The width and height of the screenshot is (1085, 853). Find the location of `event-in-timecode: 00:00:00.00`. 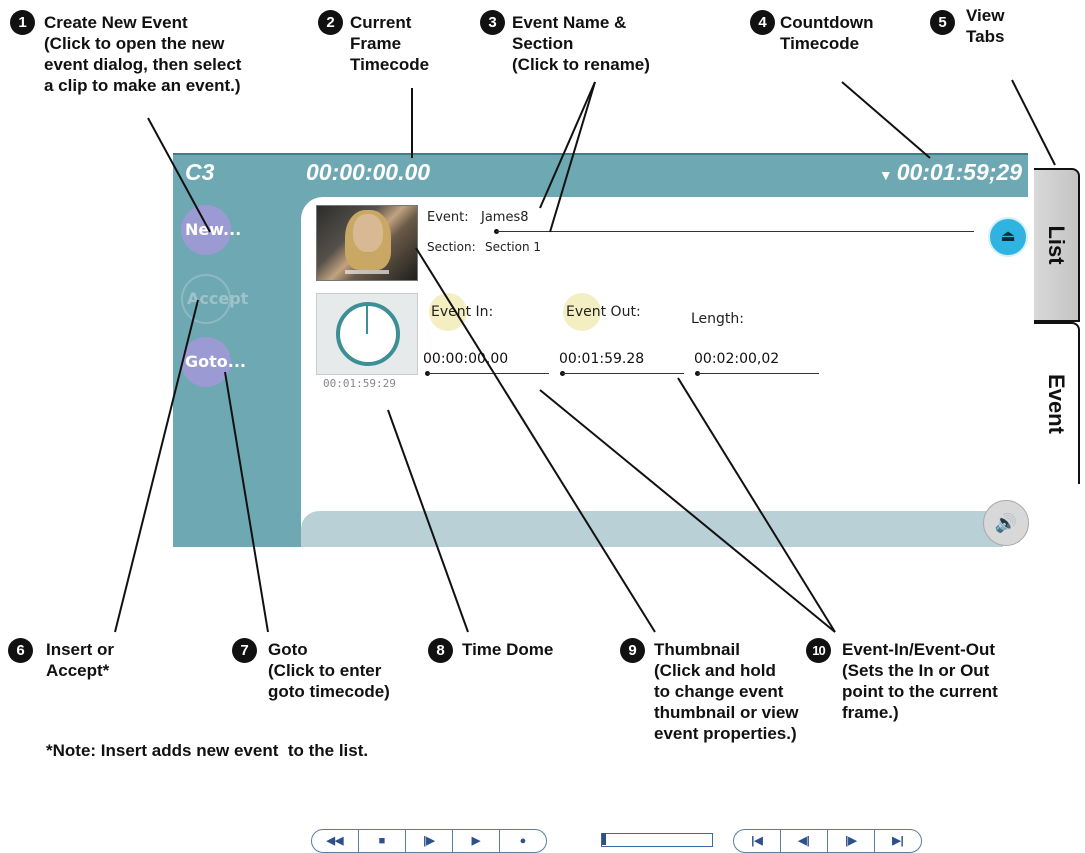

event-in-timecode: 00:00:00.00 is located at coordinates (465, 359).